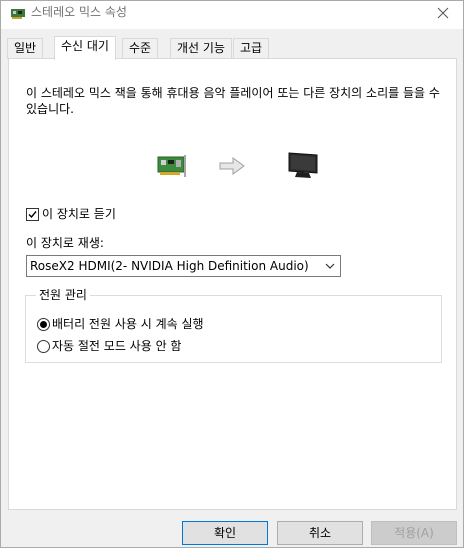 The height and width of the screenshot is (548, 464). I want to click on power-management-group: 전원 관리 배터리 전원 사용 시 계속 실행 자동 절전 모드 사용 안 함, so click(233, 325).